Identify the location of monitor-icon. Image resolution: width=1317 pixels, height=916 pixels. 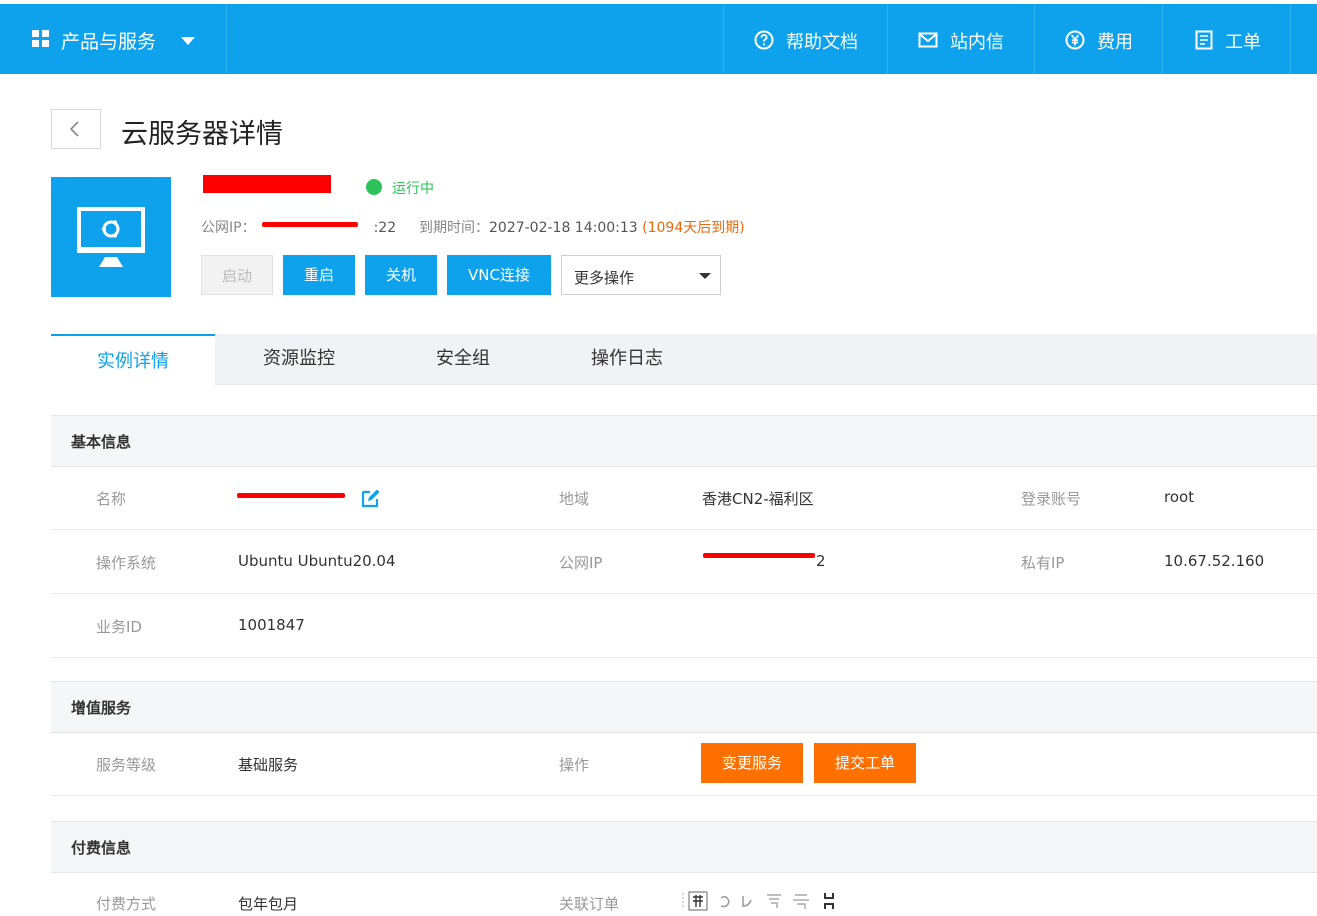
(111, 237).